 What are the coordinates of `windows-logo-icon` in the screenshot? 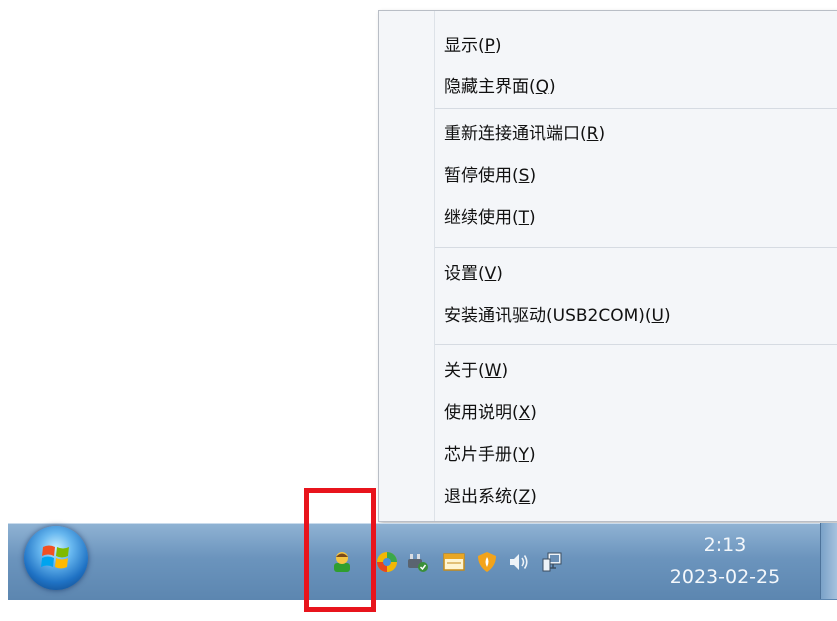 It's located at (55, 557).